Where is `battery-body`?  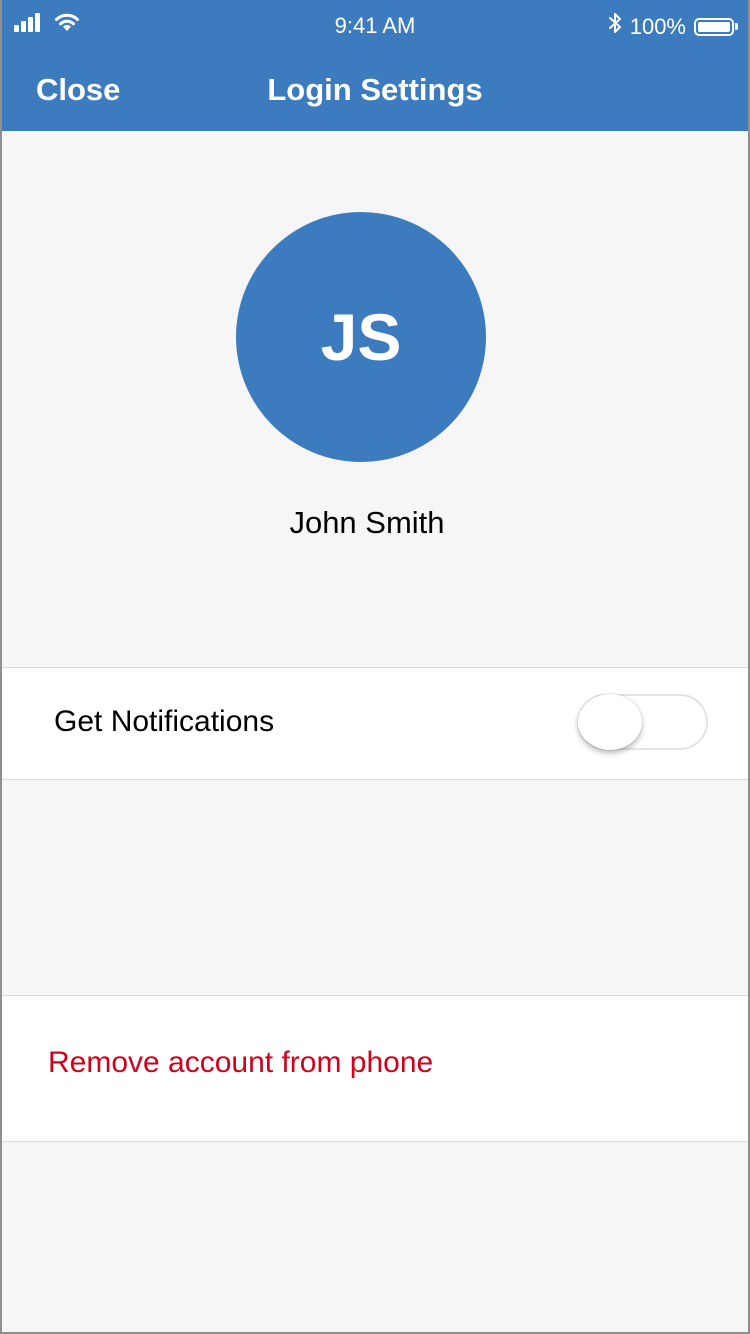 battery-body is located at coordinates (714, 26).